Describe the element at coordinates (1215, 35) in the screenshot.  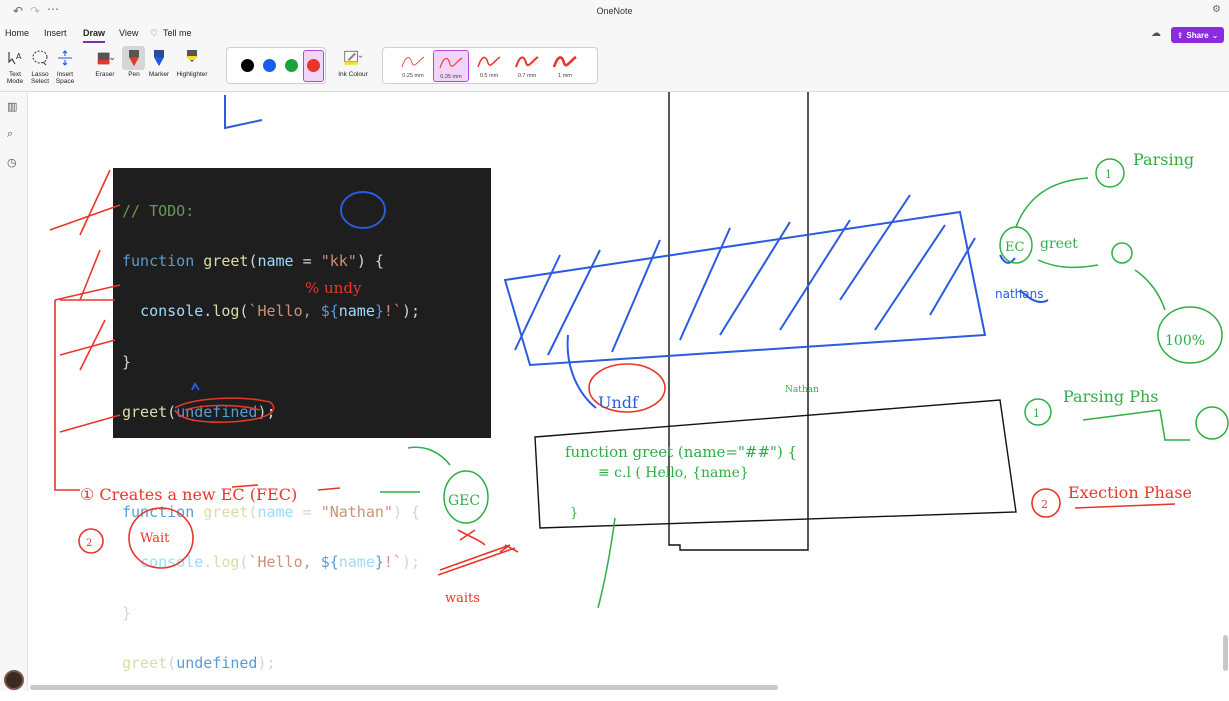
I see `chevron-down-icon: ⌄` at that location.